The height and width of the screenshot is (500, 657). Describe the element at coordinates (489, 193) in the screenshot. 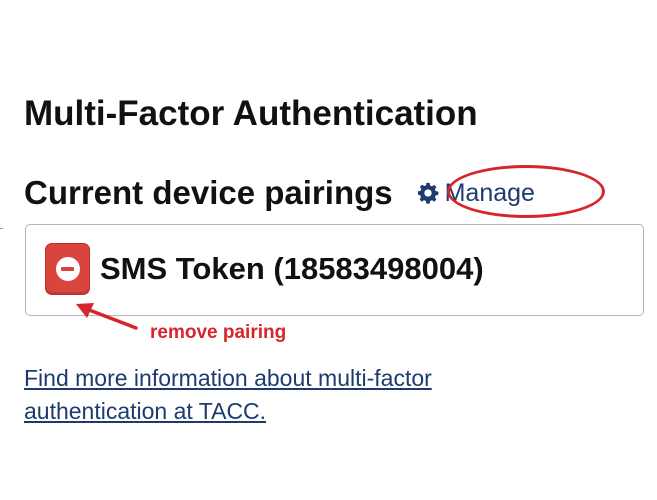

I see `manage-label: Manage` at that location.